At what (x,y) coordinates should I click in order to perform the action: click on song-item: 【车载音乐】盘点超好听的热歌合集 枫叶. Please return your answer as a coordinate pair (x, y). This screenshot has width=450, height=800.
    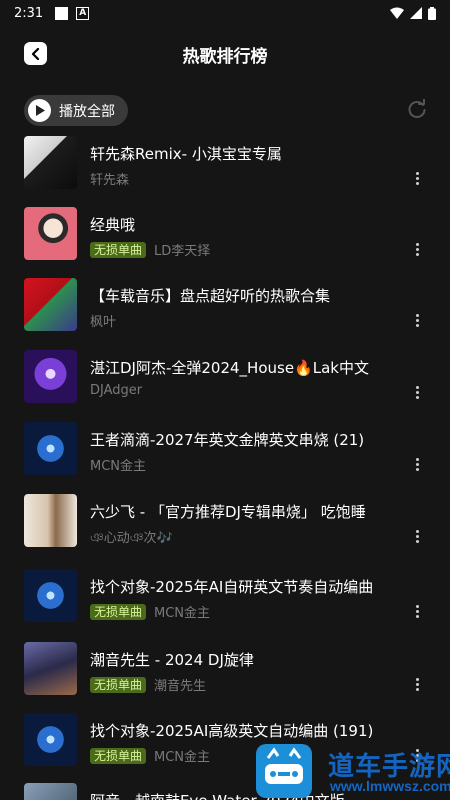
    Looking at the image, I should click on (225, 306).